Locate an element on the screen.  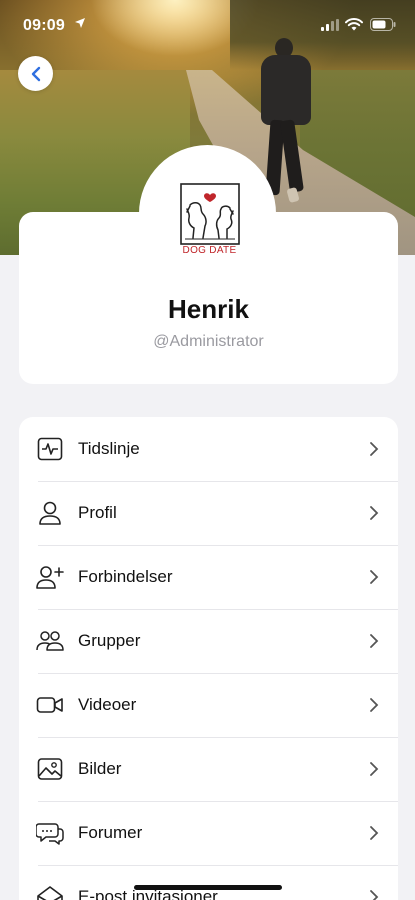
back-button is located at coordinates (35, 73).